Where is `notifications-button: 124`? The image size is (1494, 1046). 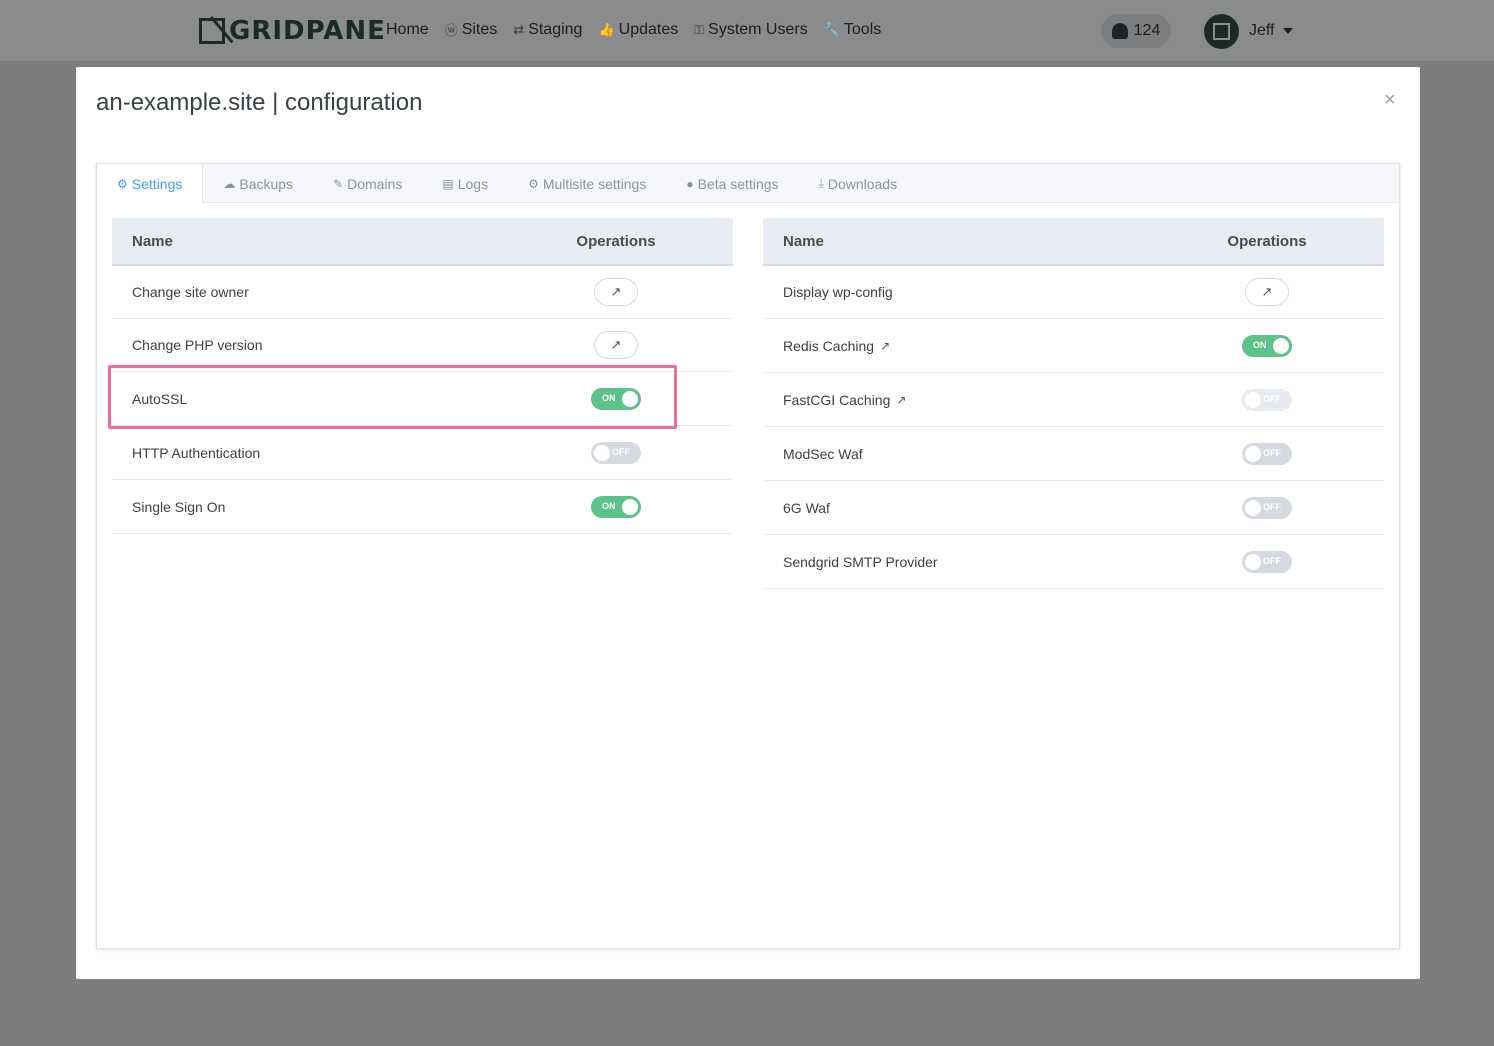
notifications-button: 124 is located at coordinates (1136, 31).